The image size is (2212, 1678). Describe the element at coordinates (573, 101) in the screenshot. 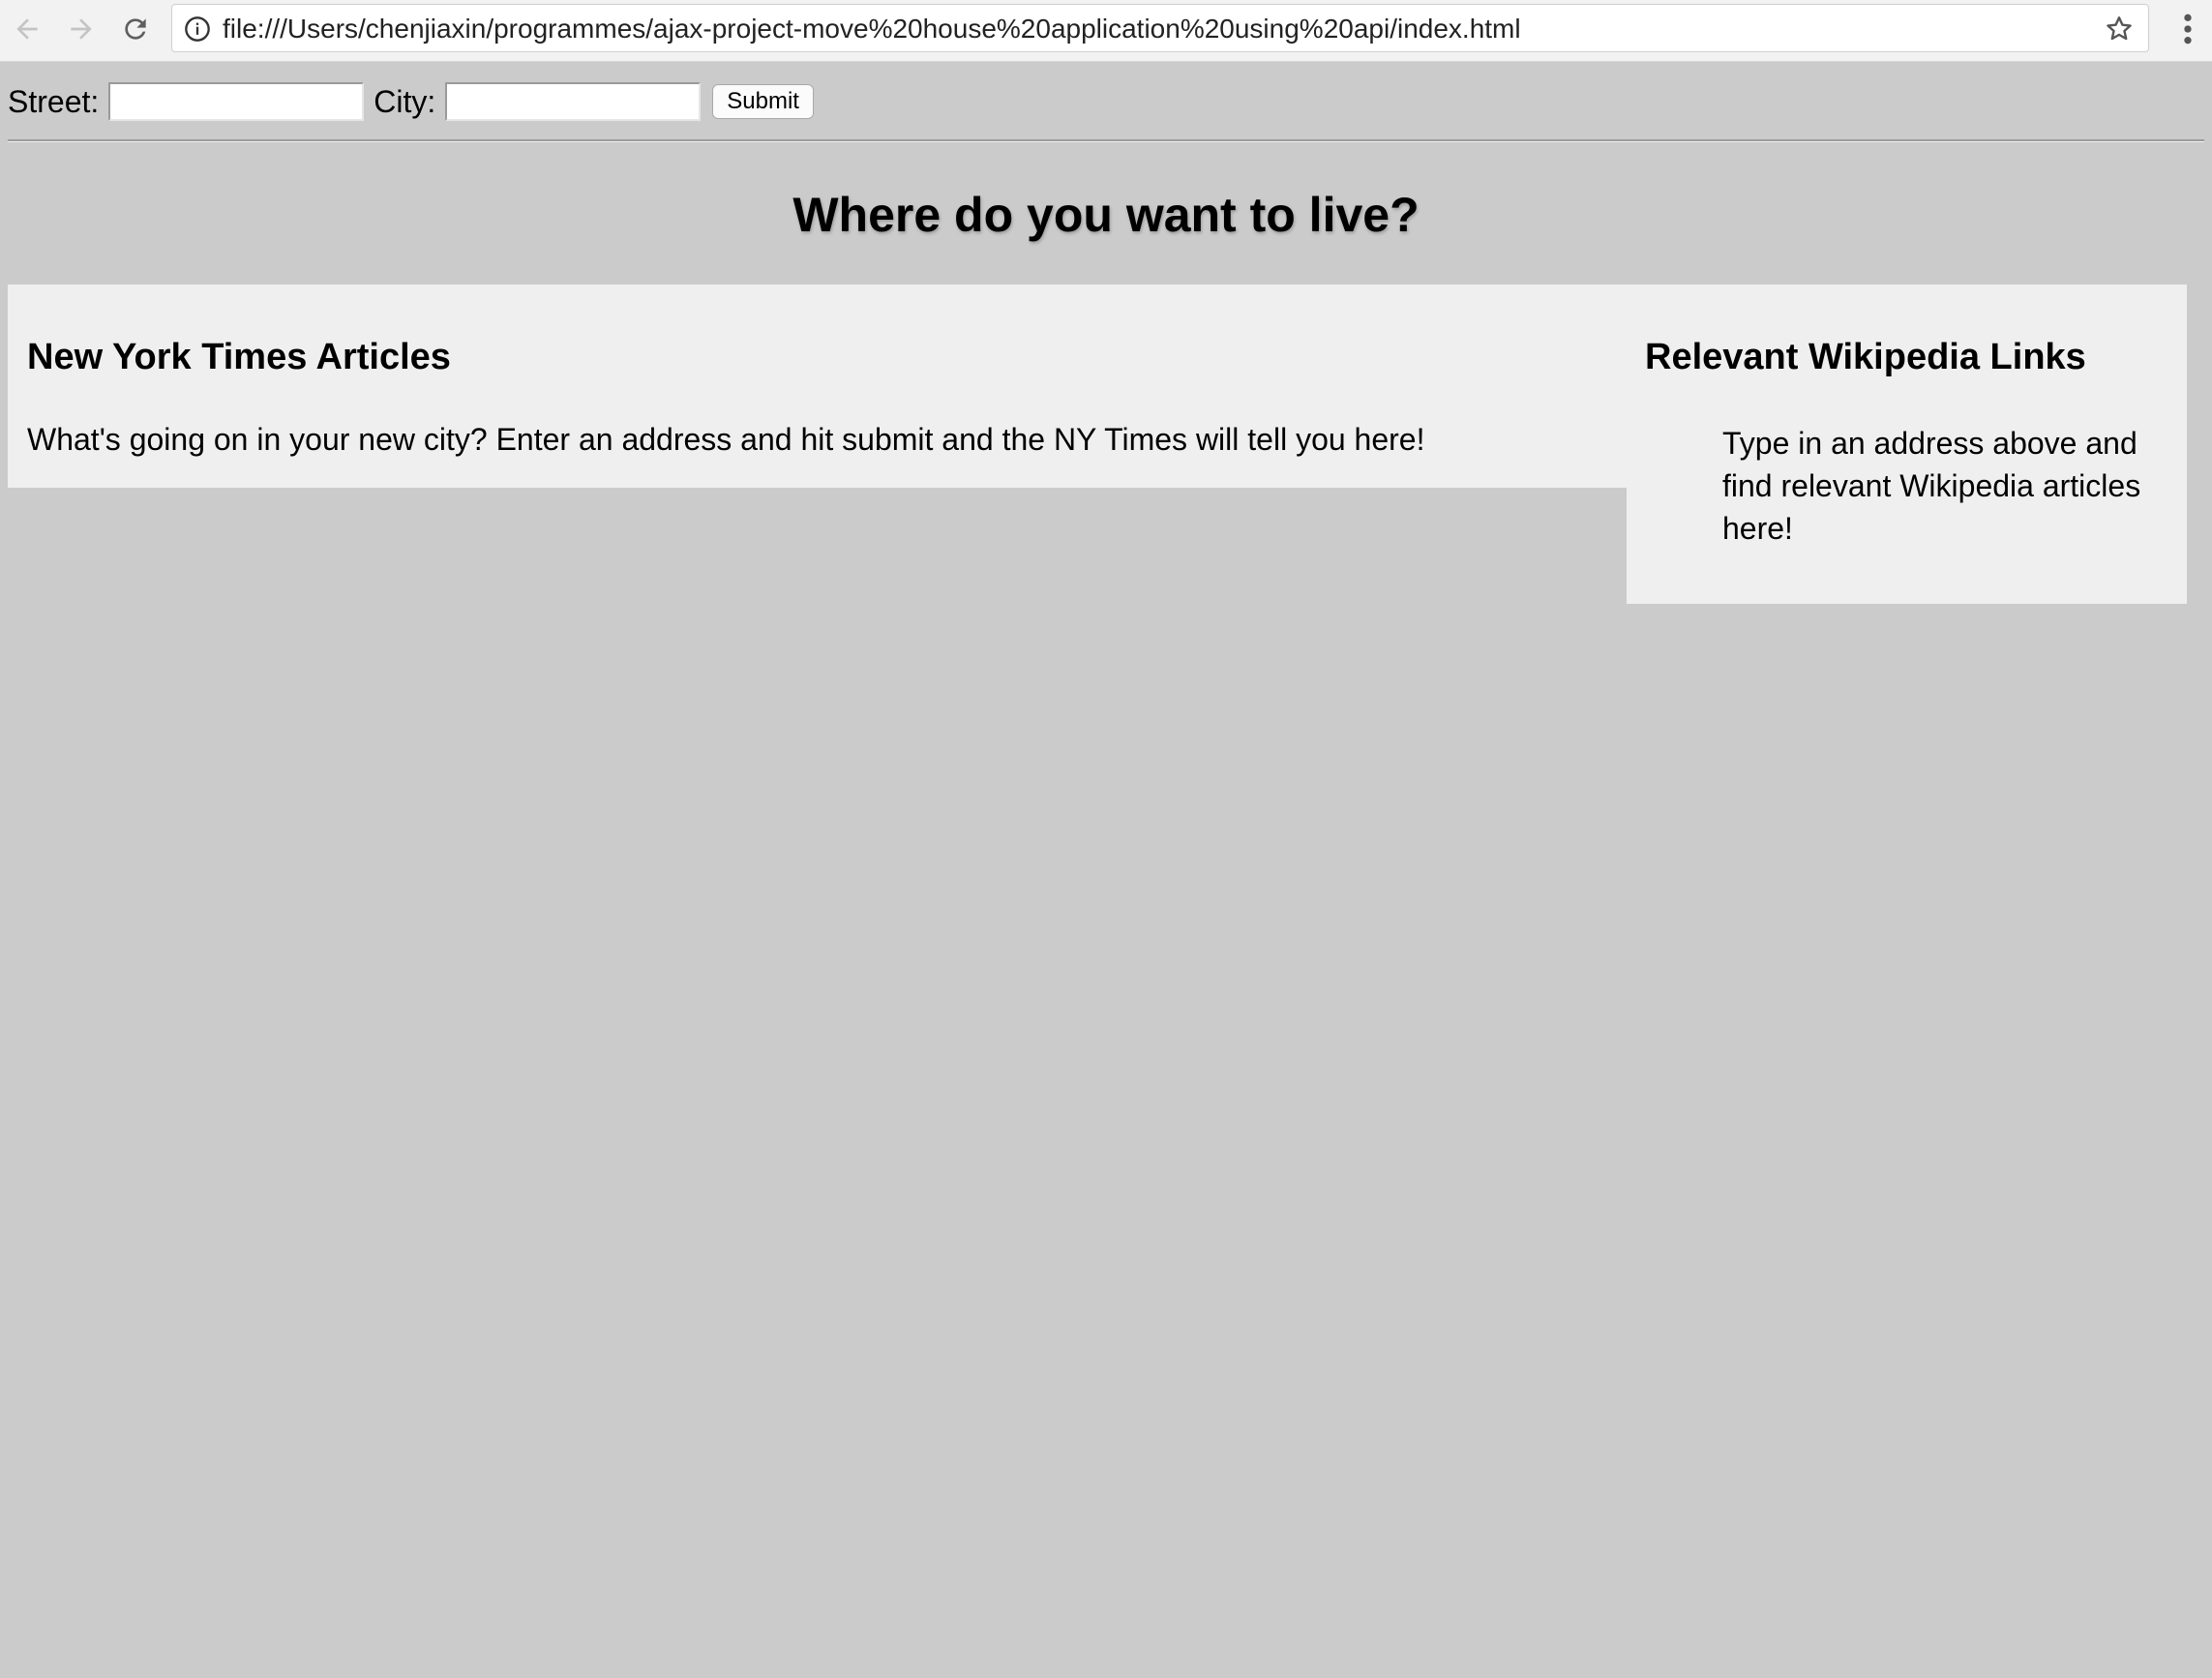

I see `city-input` at that location.